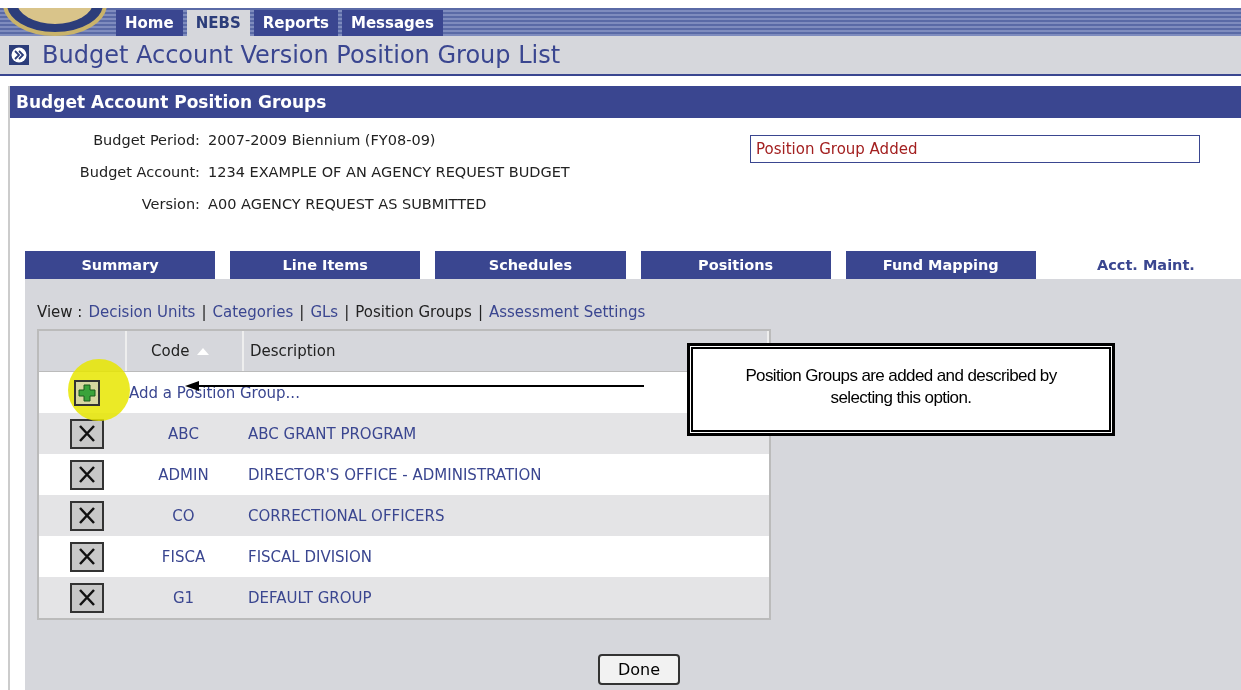 The image size is (1241, 690). Describe the element at coordinates (975, 149) in the screenshot. I see `status-message: Position Group Added` at that location.